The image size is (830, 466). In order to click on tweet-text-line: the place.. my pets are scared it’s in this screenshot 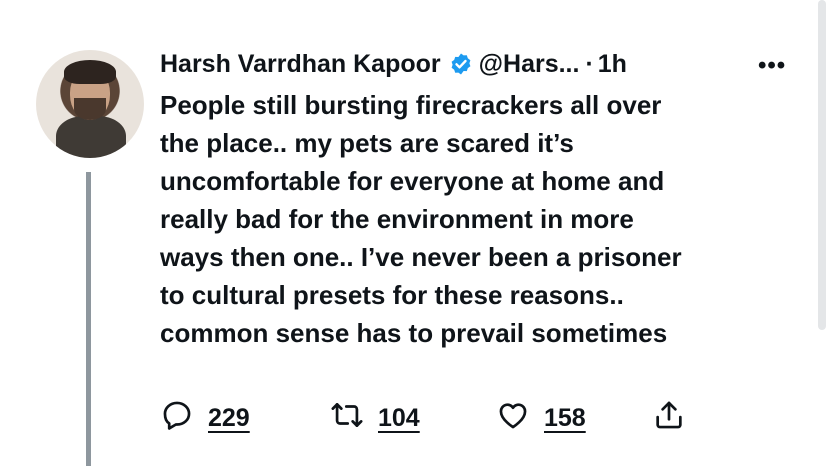, I will do `click(367, 143)`.